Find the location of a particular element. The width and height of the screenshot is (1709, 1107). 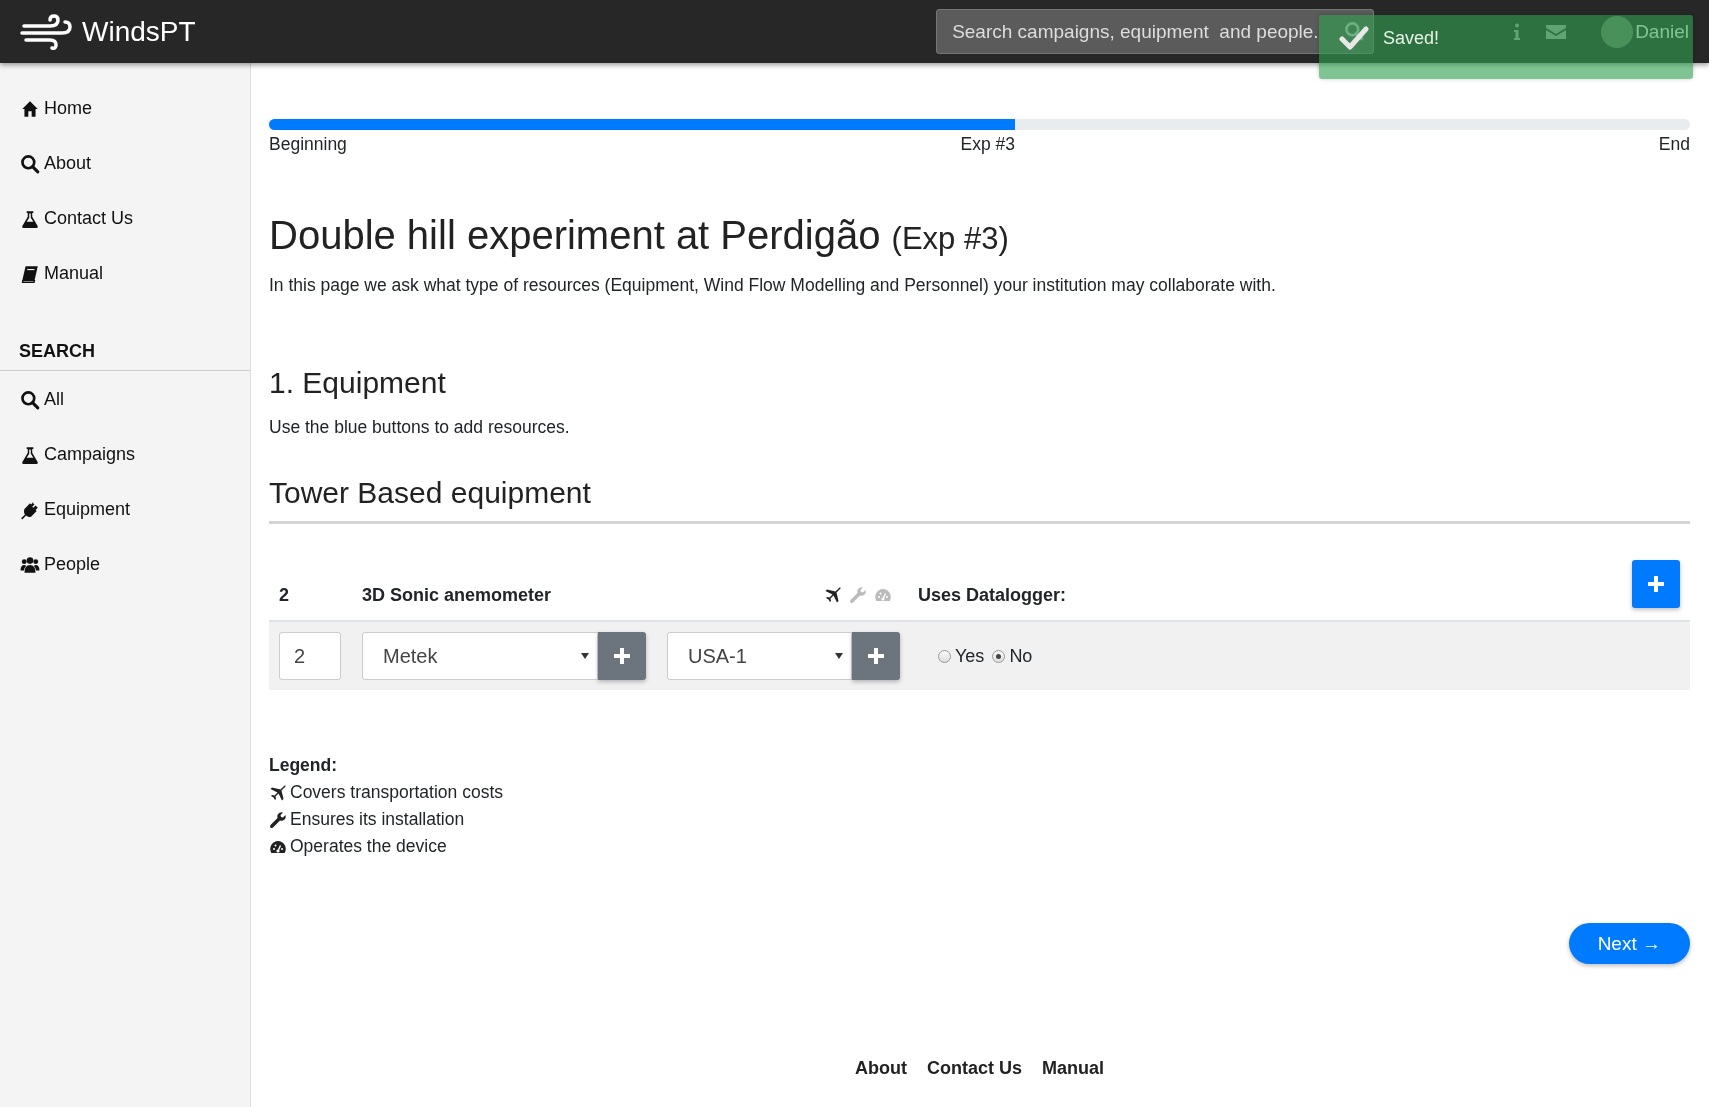

radio-label: No is located at coordinates (1021, 656).